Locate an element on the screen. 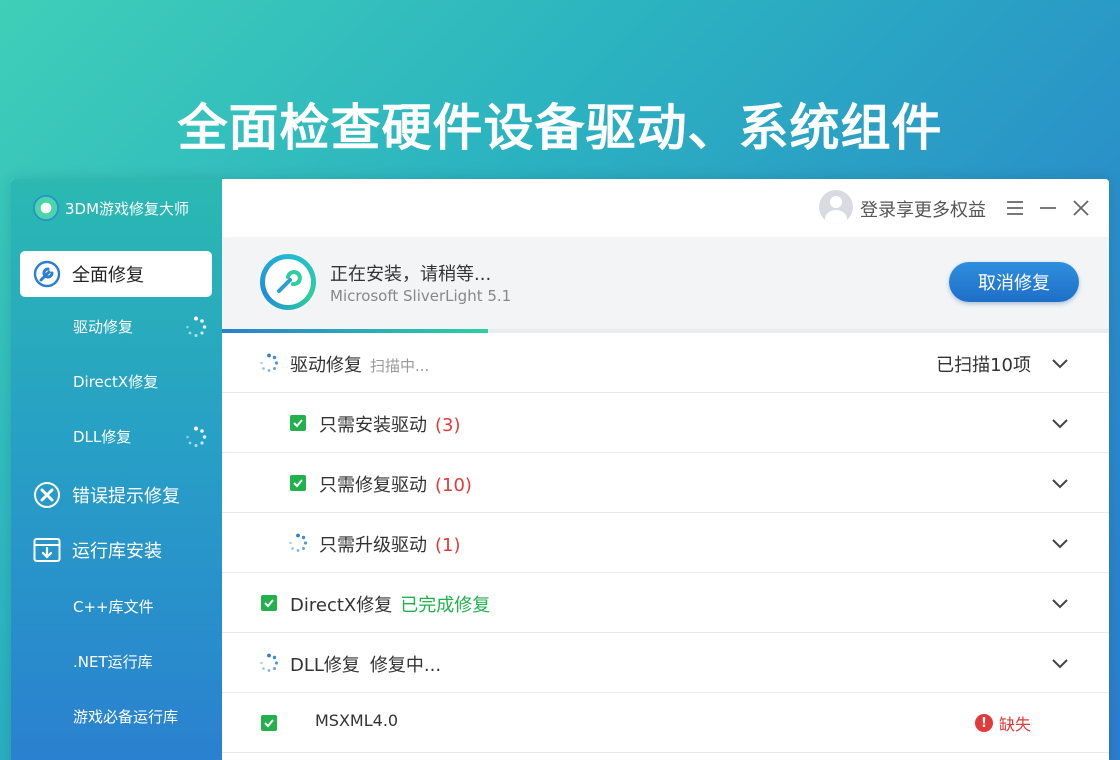  sidebar-item-dll-repair: DLL修复 is located at coordinates (143, 436).